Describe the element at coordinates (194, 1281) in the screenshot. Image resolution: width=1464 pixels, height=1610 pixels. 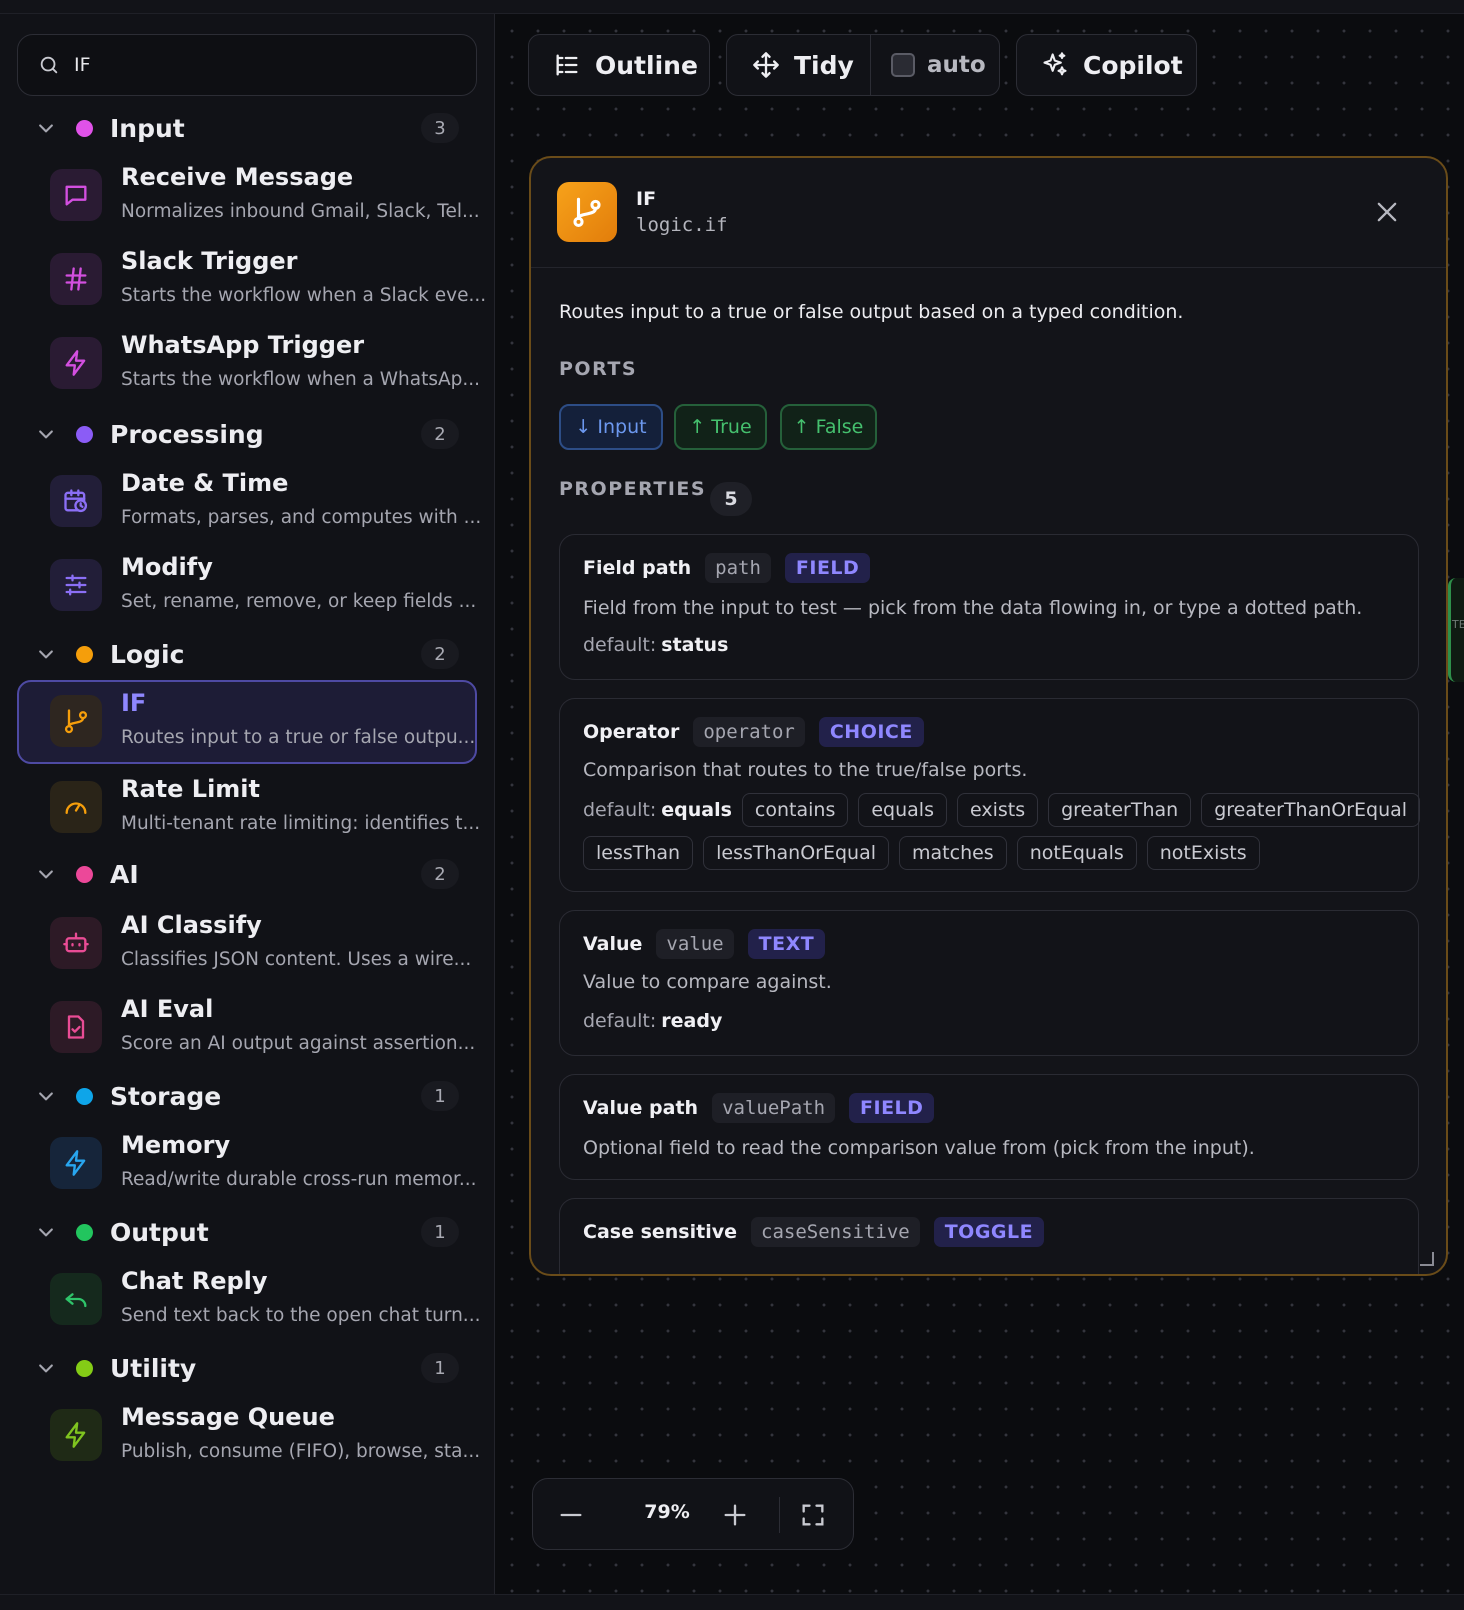
I see `node-title: Chat Reply` at that location.